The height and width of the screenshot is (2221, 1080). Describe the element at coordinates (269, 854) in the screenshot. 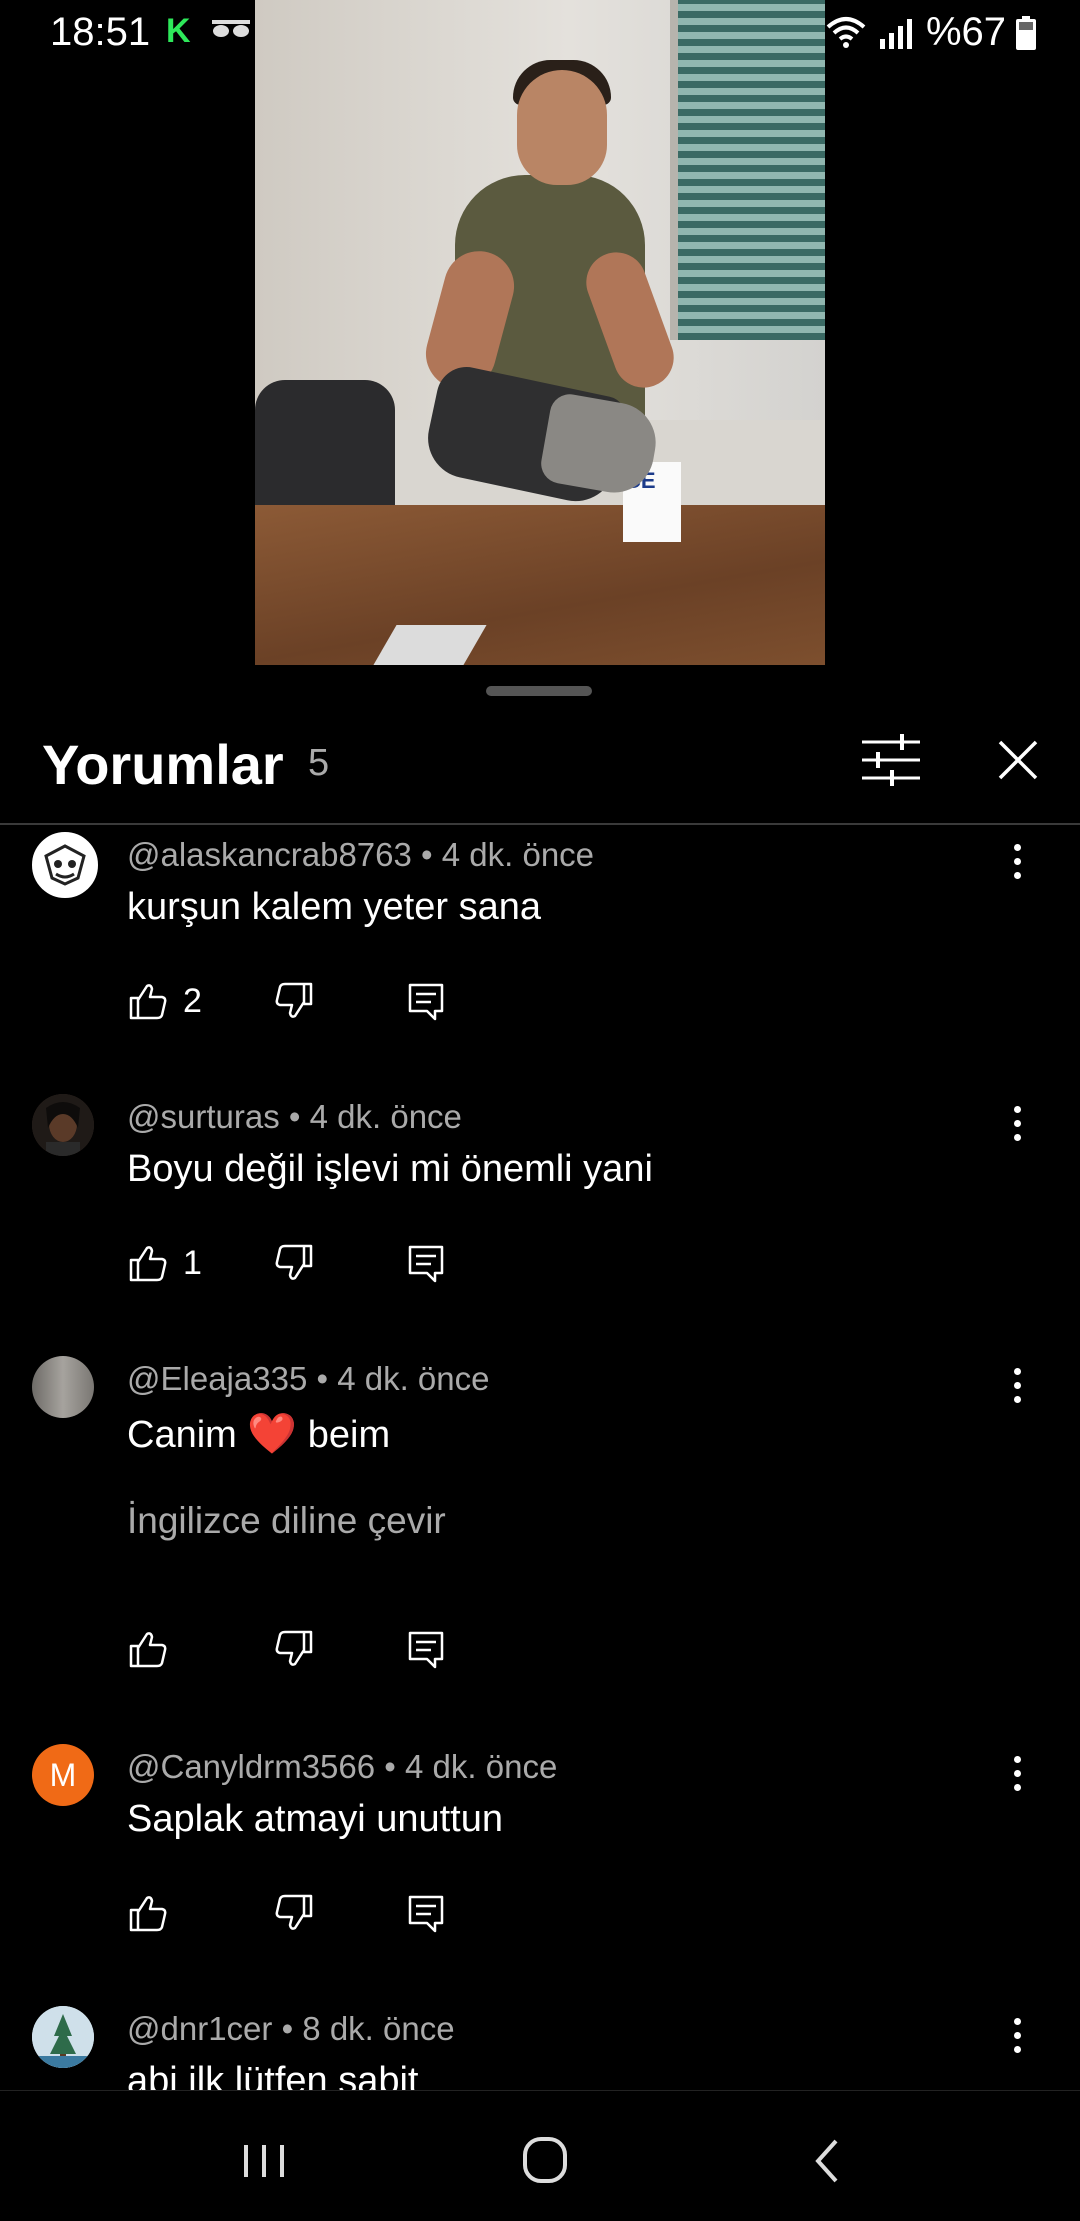

I see `comment-author: @alaskancrab8763` at that location.